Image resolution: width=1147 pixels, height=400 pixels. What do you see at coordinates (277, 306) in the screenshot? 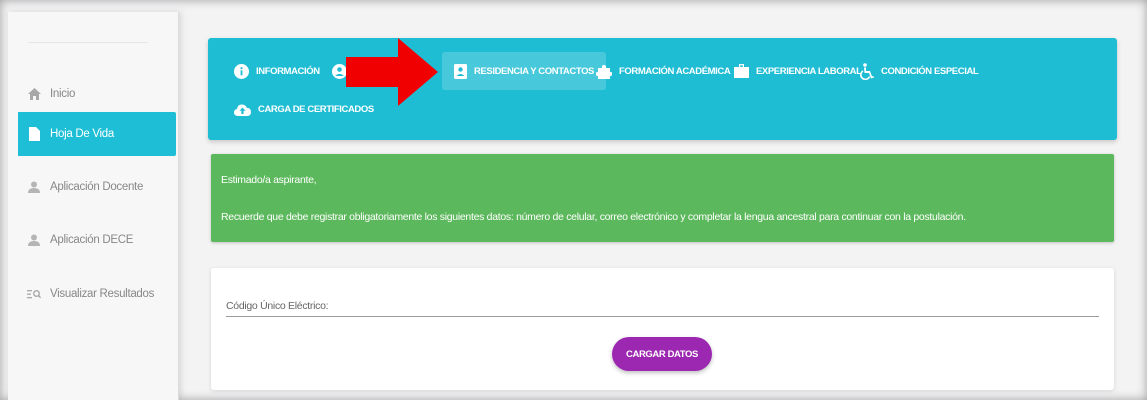
I see `codigo-unico-label: Código Único Eléctrico:` at bounding box center [277, 306].